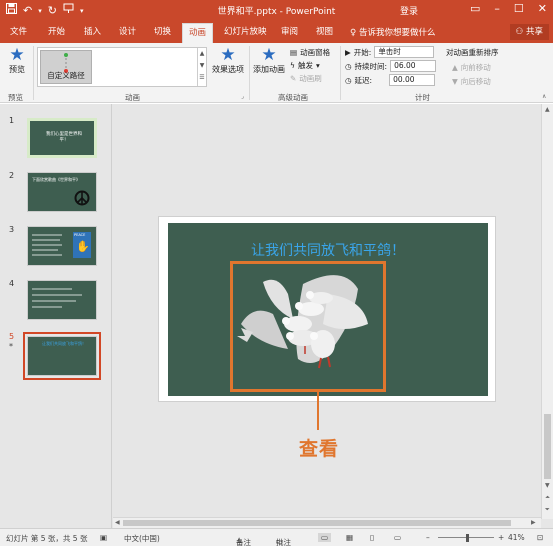 The width and height of the screenshot is (553, 546). What do you see at coordinates (533, 522) in the screenshot?
I see `scroll-right-icon: ▶` at bounding box center [533, 522].